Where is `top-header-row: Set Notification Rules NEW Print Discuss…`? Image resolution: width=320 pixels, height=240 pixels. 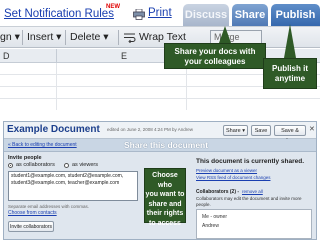
top-header-row: Set Notification Rules NEW Print Discuss… is located at coordinates (160, 14).